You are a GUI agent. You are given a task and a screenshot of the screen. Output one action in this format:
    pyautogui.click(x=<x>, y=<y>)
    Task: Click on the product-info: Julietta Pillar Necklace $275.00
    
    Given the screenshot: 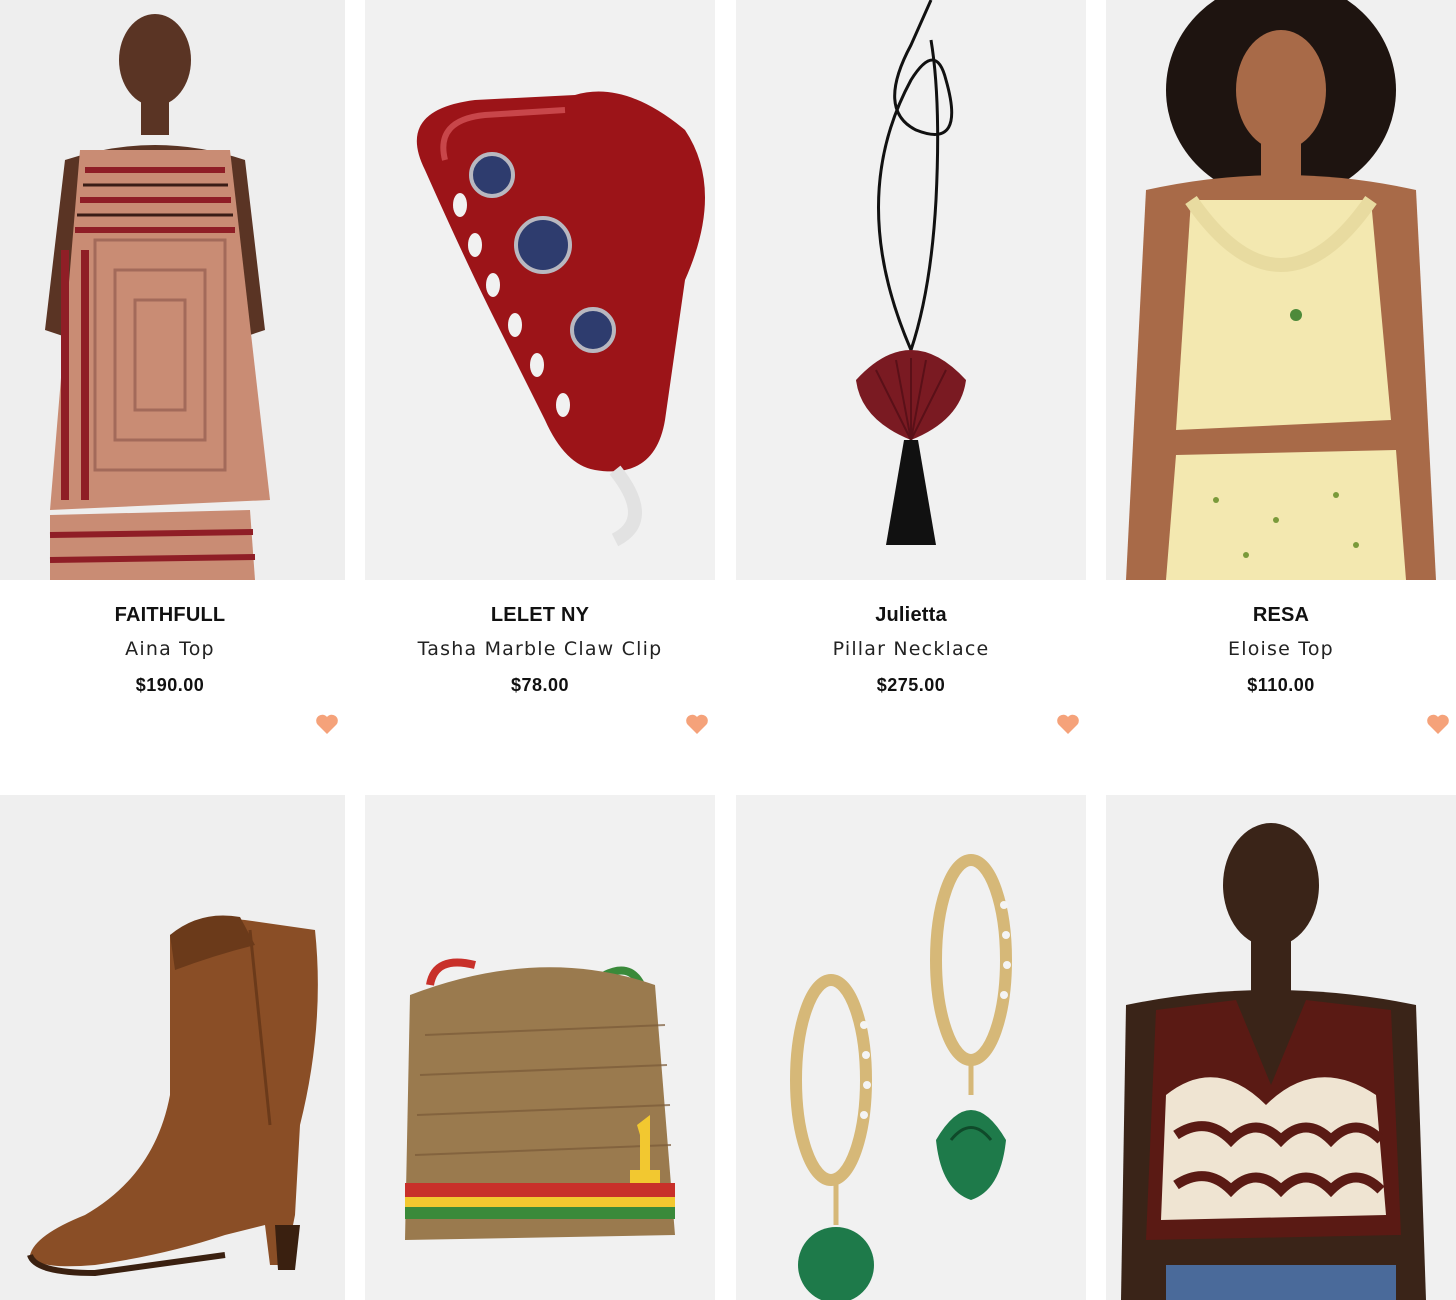 What is the action you would take?
    pyautogui.click(x=911, y=687)
    